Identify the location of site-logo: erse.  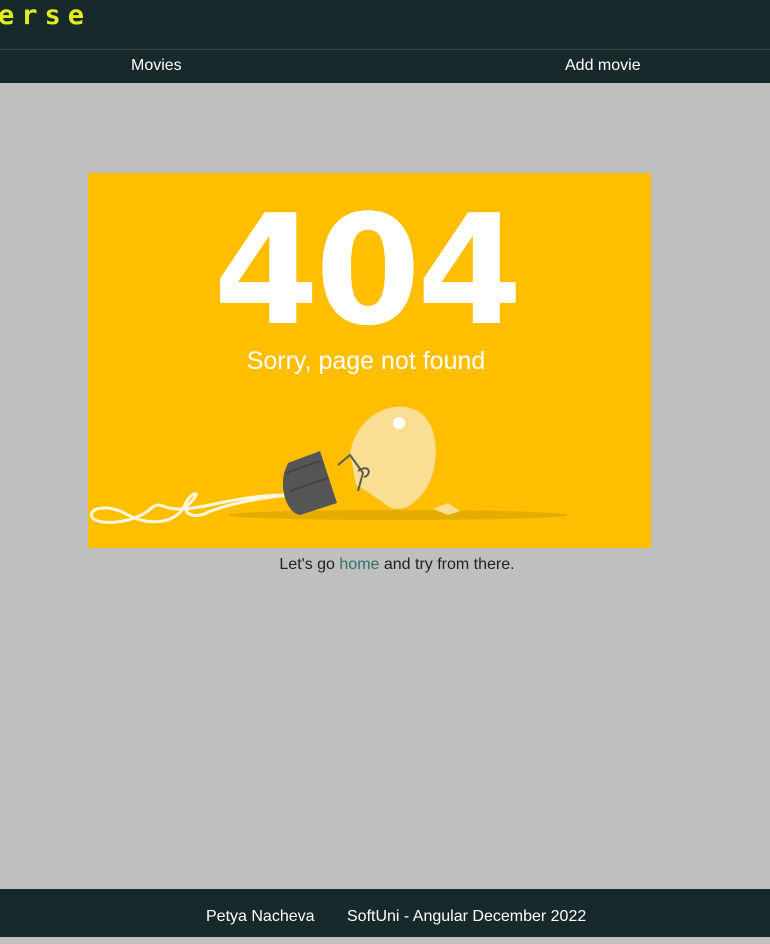
(45, 16).